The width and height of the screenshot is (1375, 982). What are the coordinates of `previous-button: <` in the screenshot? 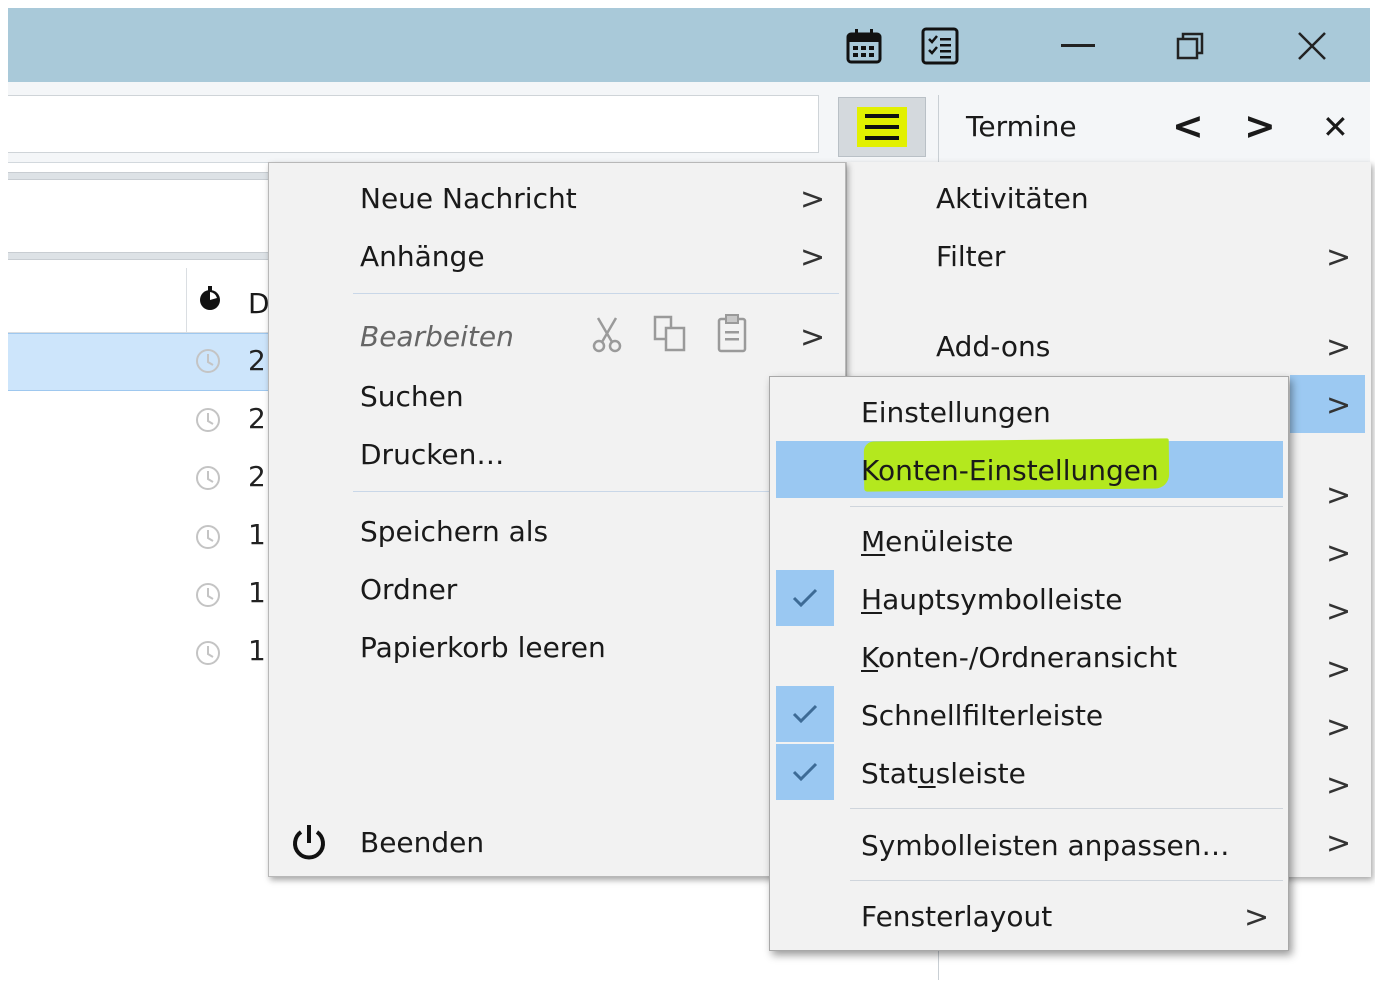 It's located at (1188, 126).